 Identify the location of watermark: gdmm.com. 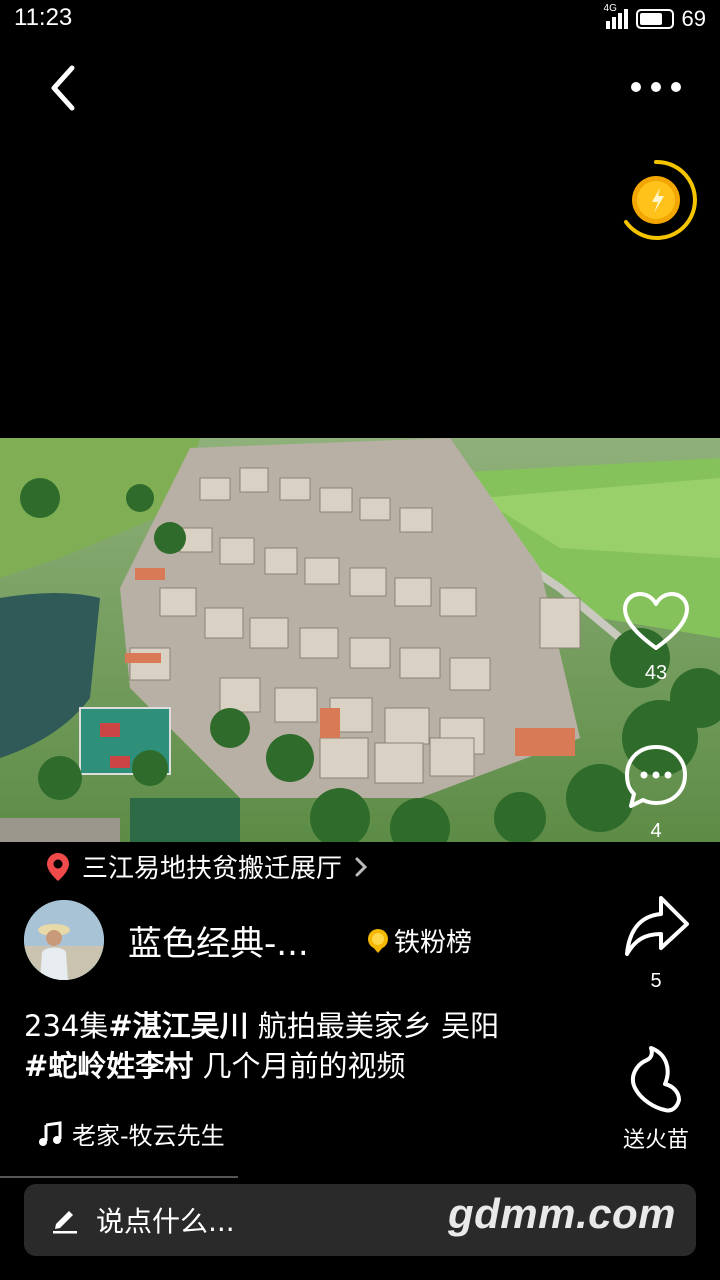
(562, 1213).